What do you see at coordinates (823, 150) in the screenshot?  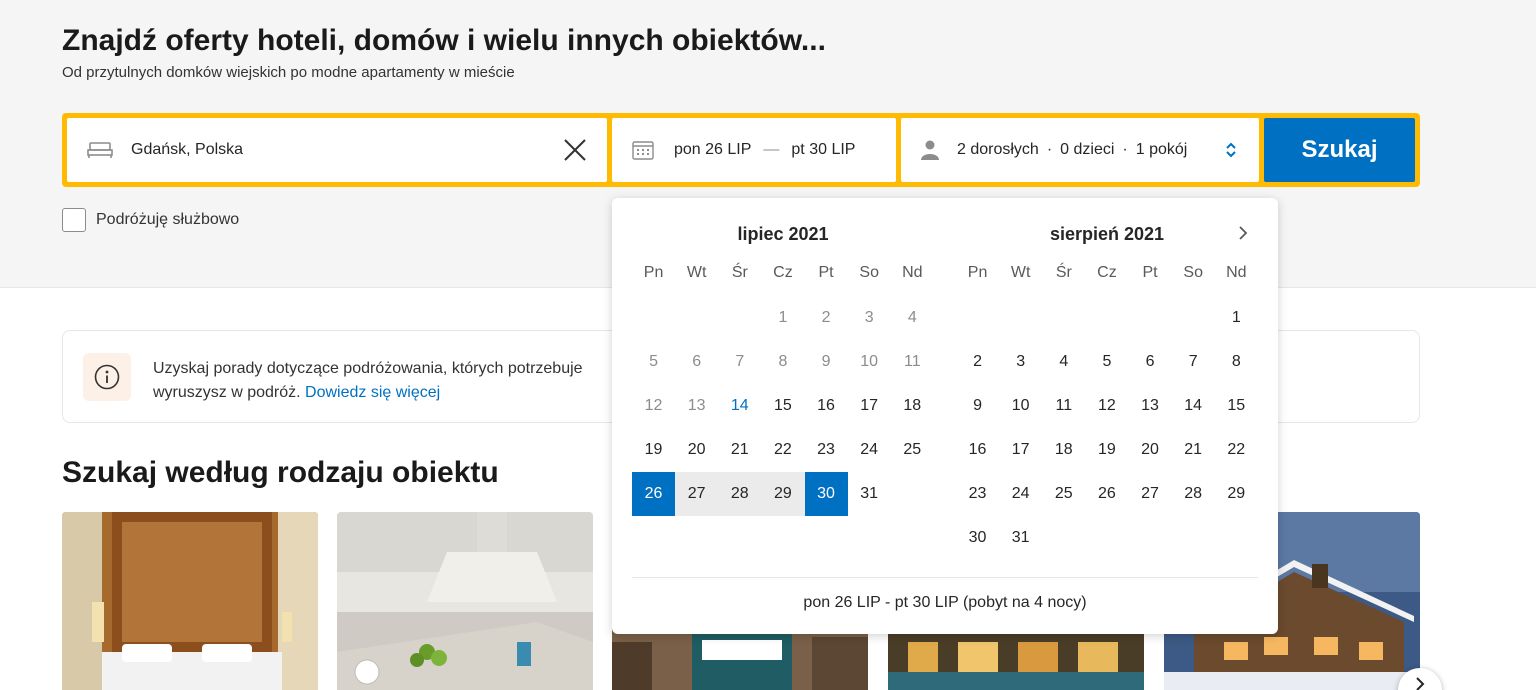 I see `checkout-date: pt 30 LIP` at bounding box center [823, 150].